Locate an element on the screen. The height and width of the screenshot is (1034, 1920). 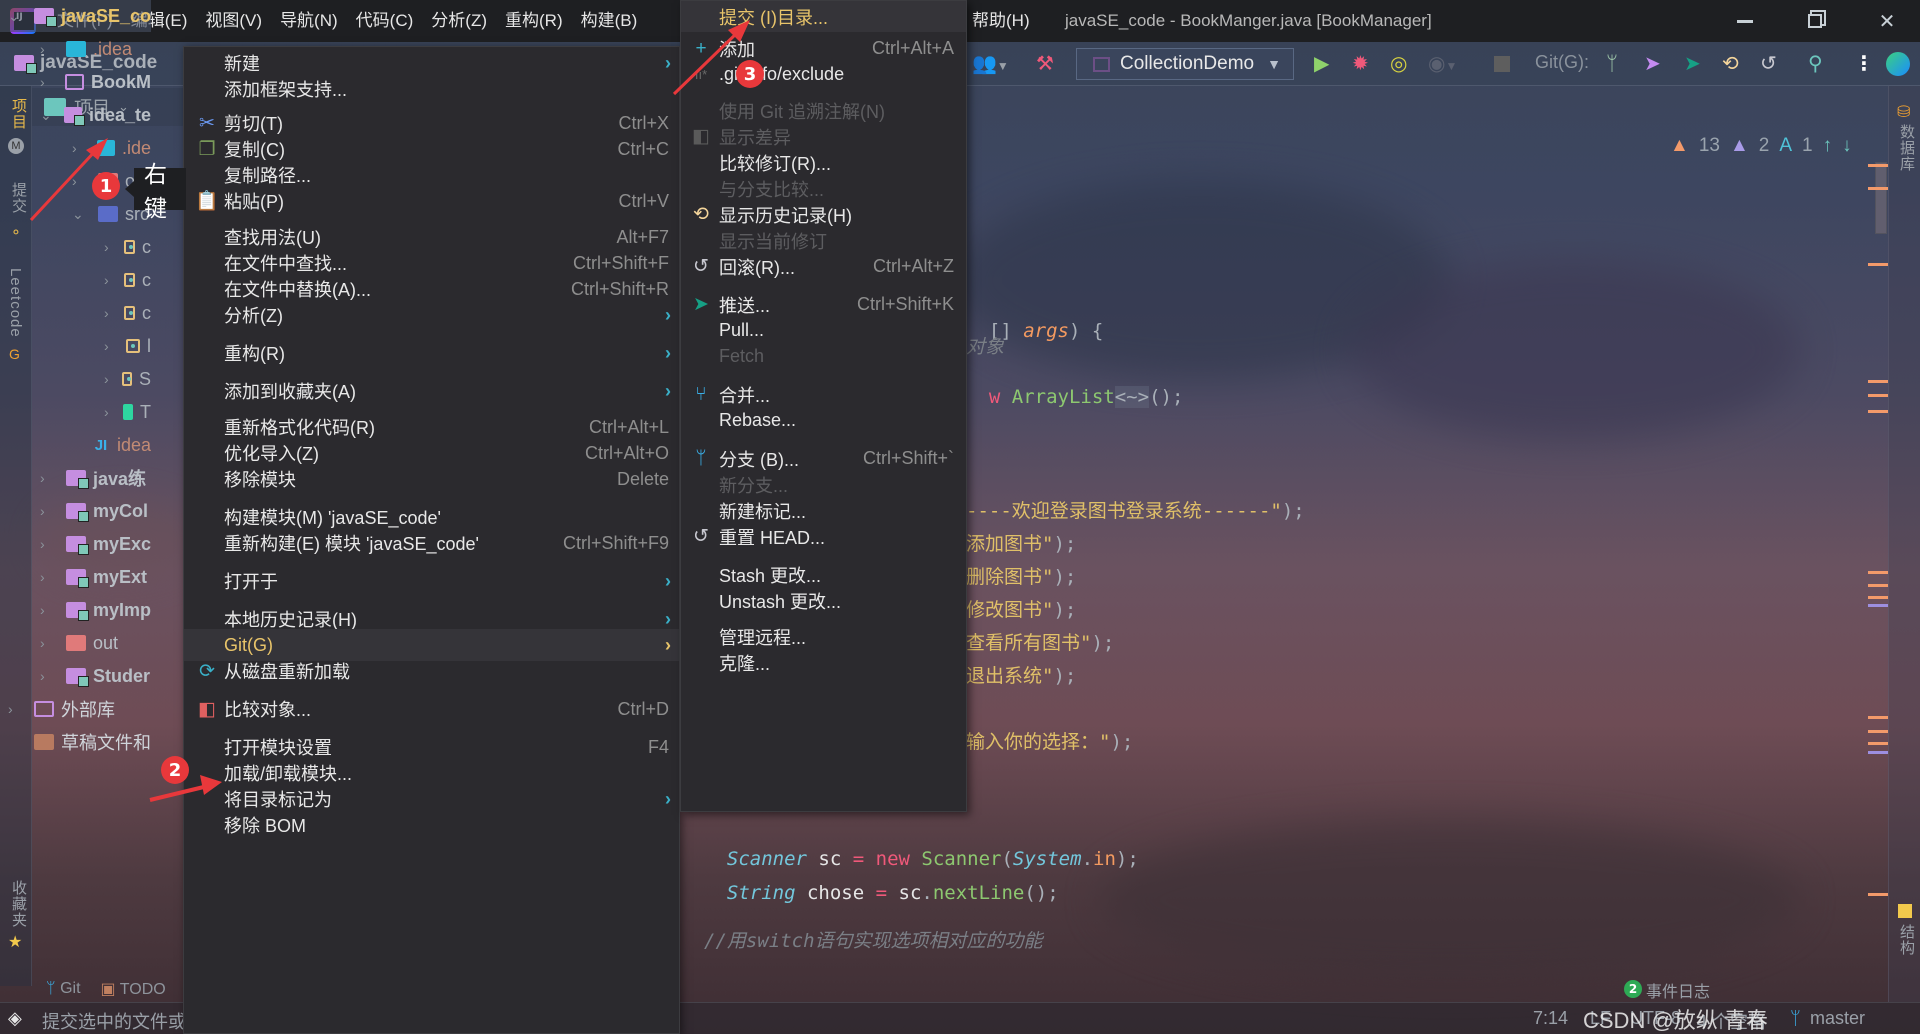
tree-item: › myExc is located at coordinates (75, 544).